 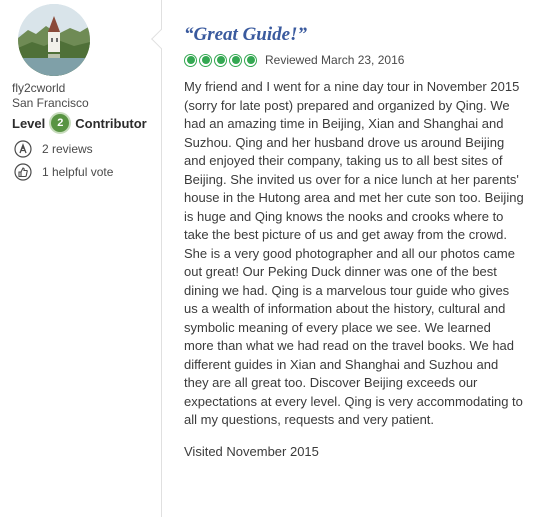 I want to click on review-title: “Great Guide!”, so click(x=358, y=35).